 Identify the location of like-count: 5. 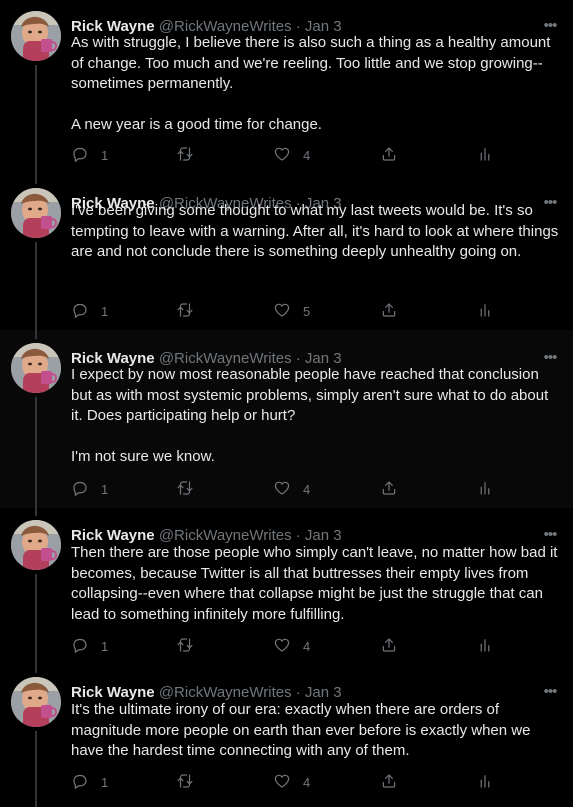
(307, 311).